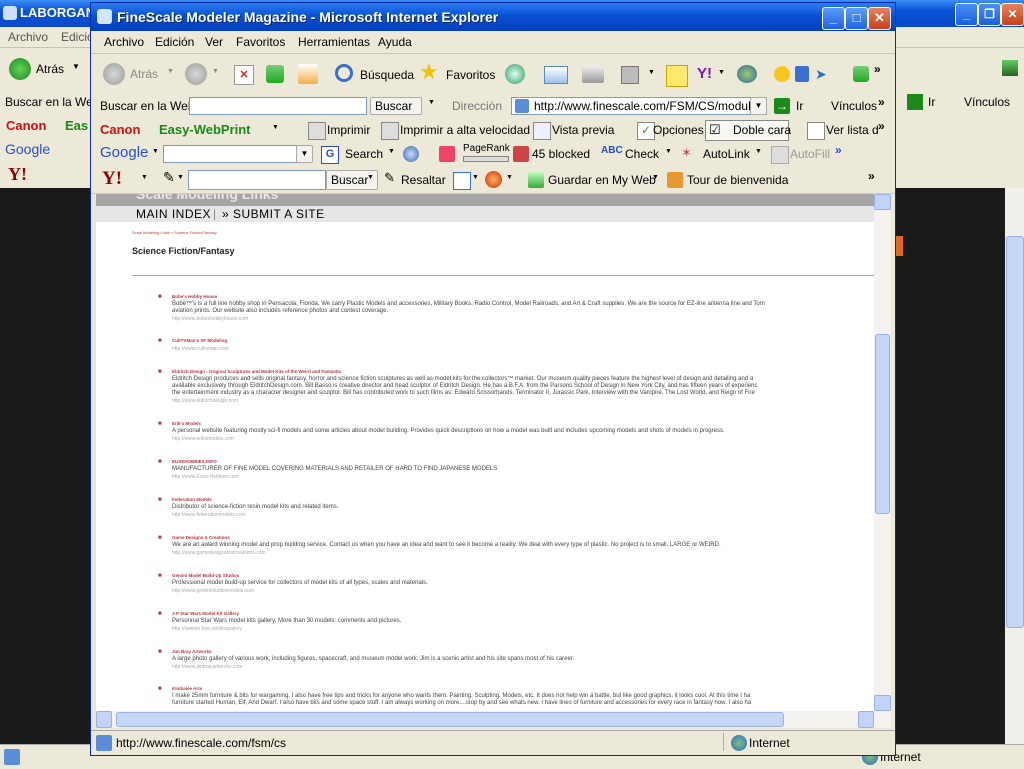 Image resolution: width=1024 pixels, height=769 pixels. Describe the element at coordinates (465, 130) in the screenshot. I see `fast-print-button: Imprimir a alta velocidad` at that location.